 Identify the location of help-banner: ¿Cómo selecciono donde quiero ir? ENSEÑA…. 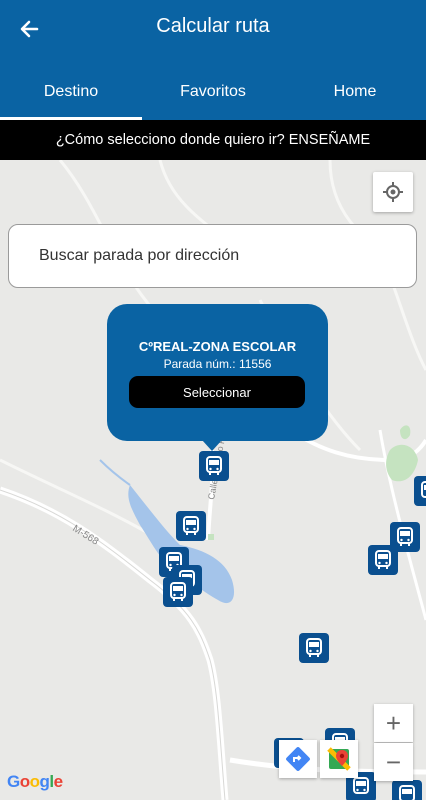
(213, 140).